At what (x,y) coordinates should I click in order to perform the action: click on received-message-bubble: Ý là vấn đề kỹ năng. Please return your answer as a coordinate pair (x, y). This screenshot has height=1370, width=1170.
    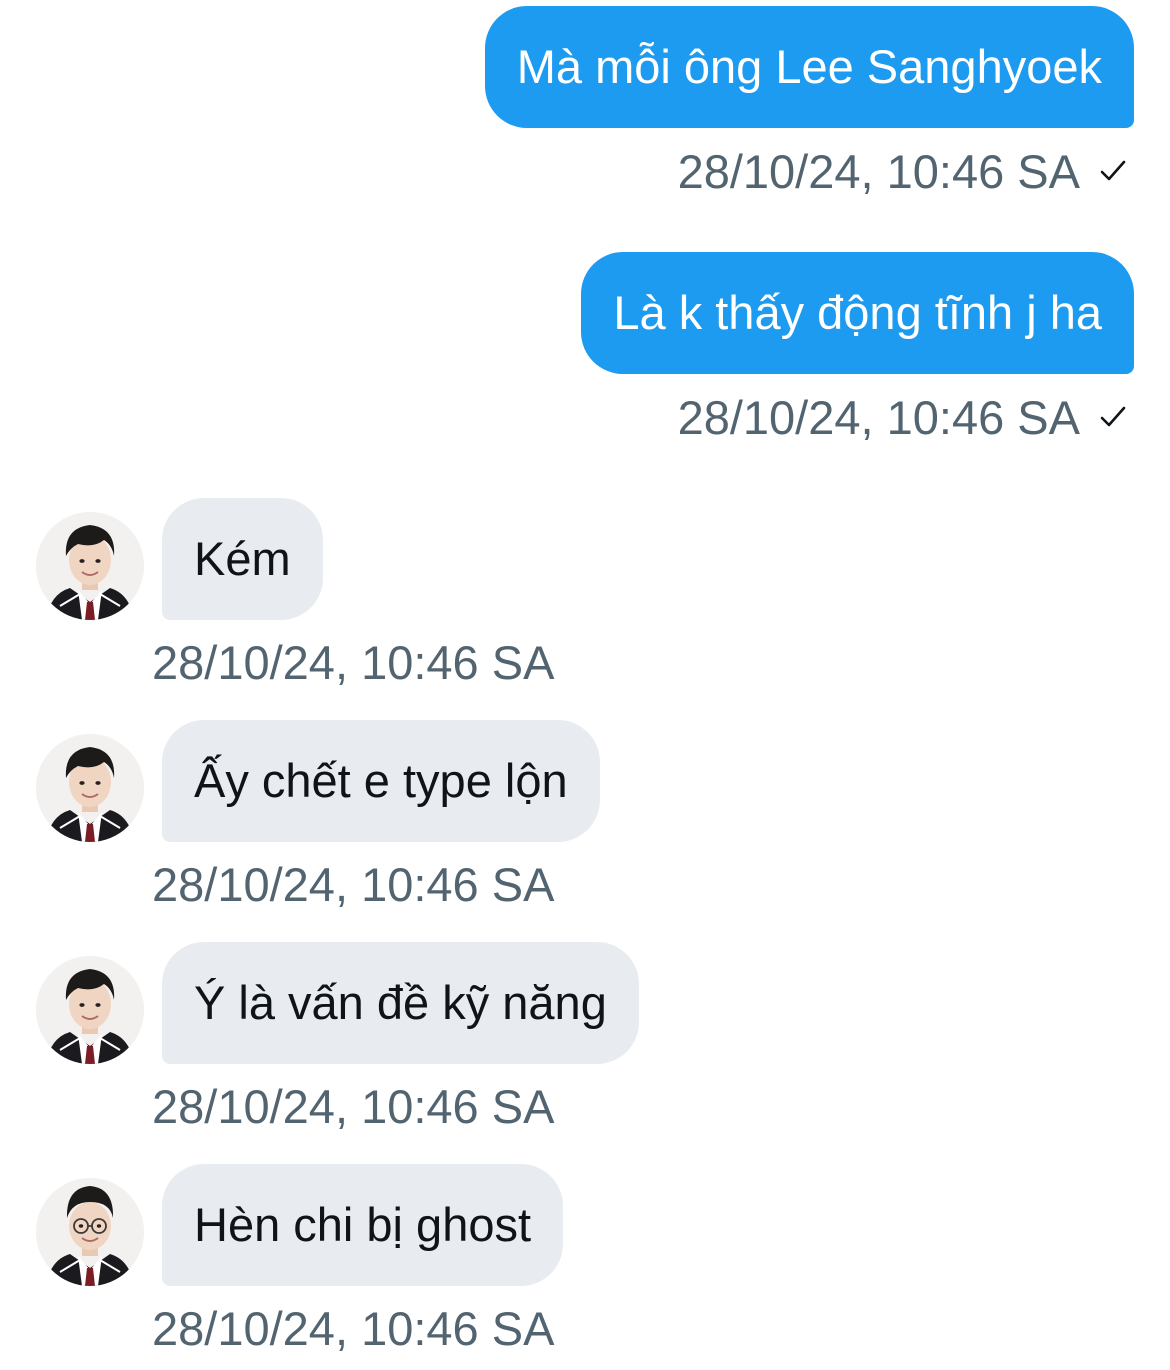
    Looking at the image, I should click on (400, 1003).